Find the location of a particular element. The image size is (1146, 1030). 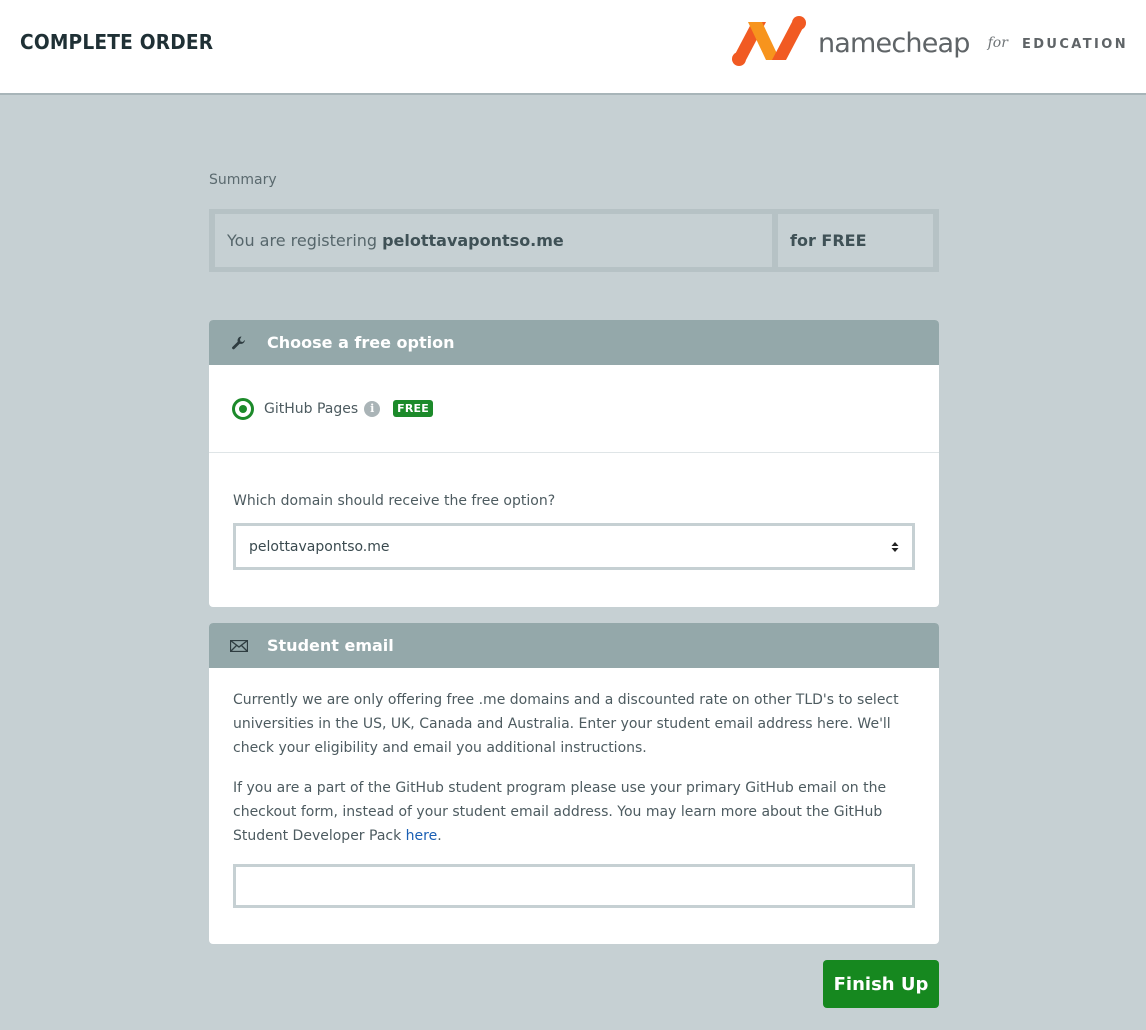

info-icon: i is located at coordinates (372, 408).